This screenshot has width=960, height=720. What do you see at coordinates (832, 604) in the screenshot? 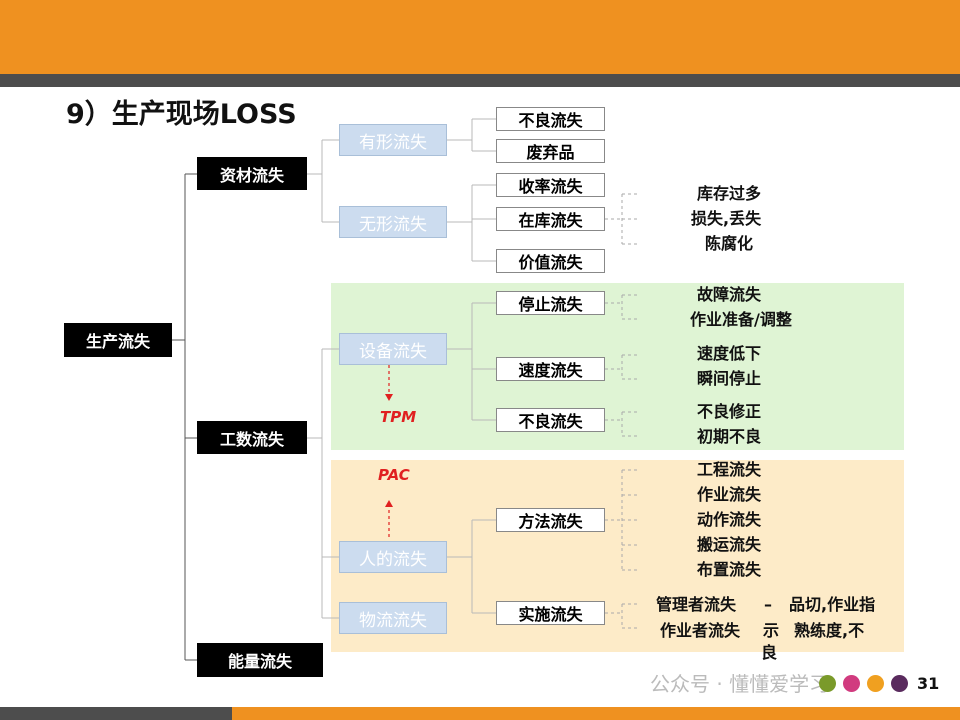
I see `detail-implement-right-1: 品切,作业指` at bounding box center [832, 604].